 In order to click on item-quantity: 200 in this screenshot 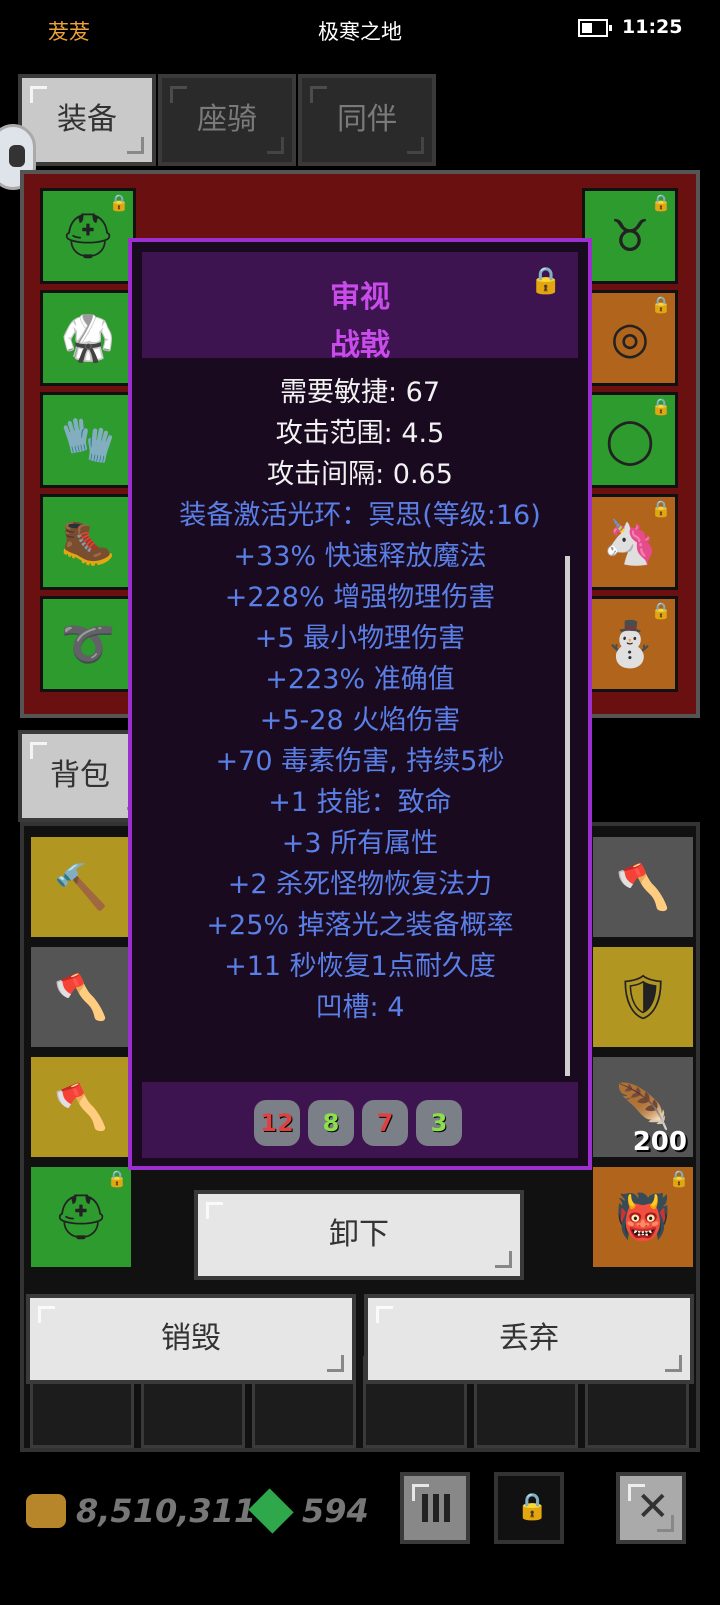, I will do `click(659, 1142)`.